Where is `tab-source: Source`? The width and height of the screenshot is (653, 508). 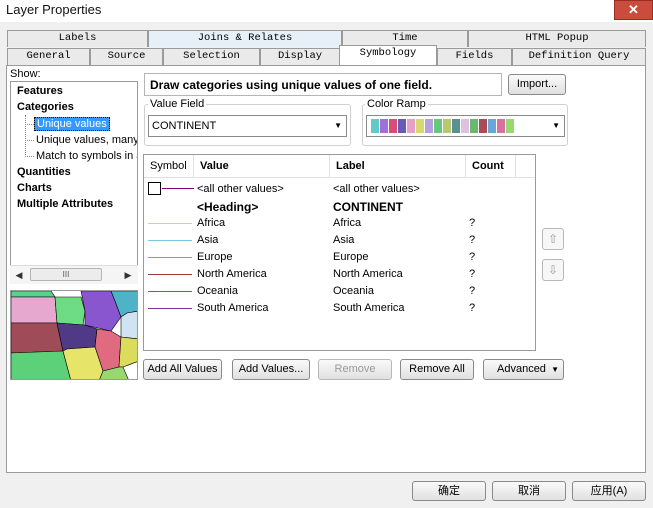 tab-source: Source is located at coordinates (126, 56).